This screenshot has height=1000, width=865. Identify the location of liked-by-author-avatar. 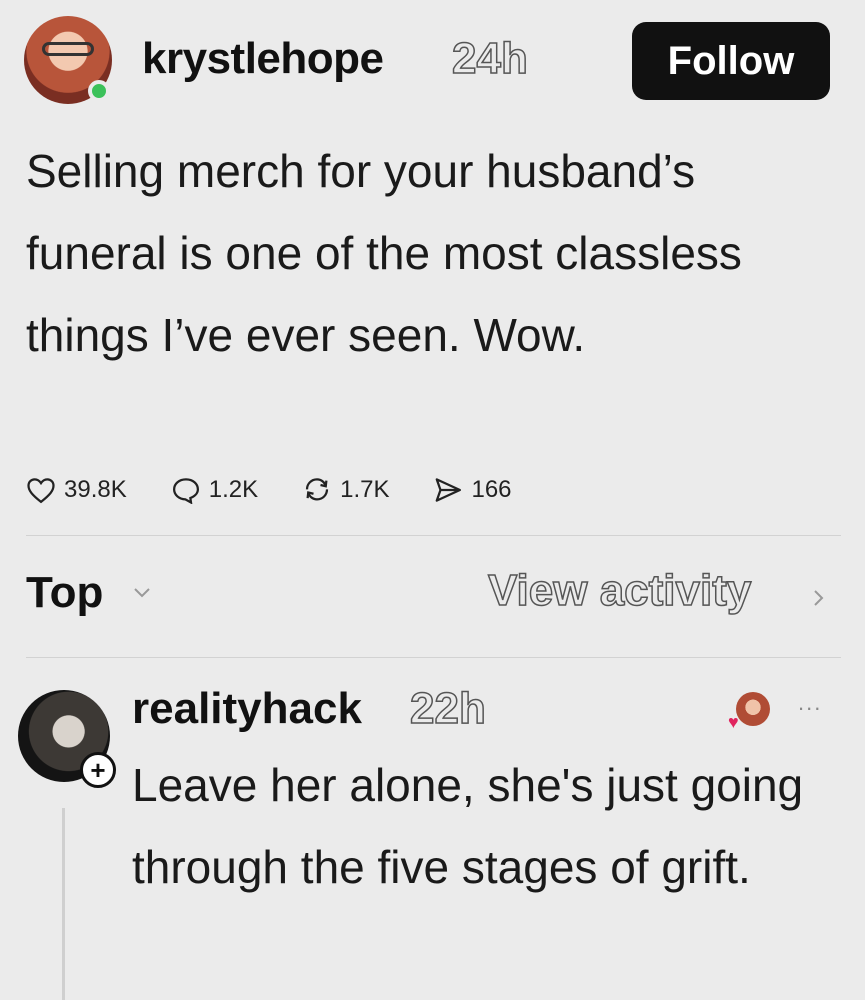
(753, 709).